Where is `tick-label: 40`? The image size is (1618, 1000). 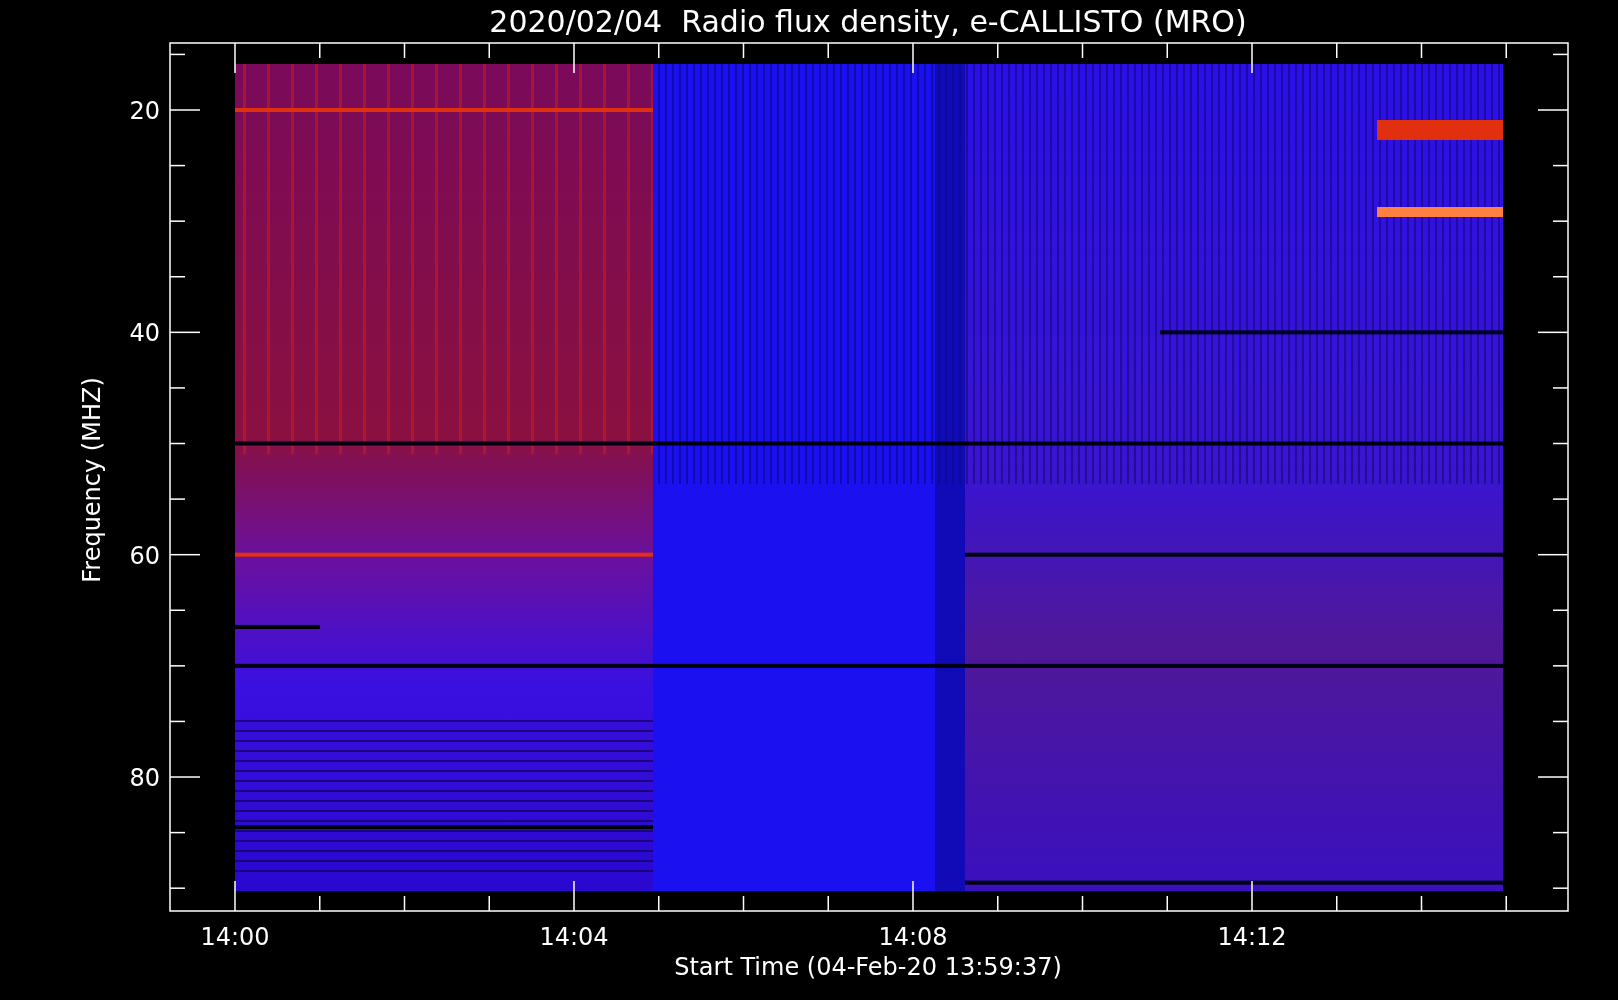
tick-label: 40 is located at coordinates (144, 333).